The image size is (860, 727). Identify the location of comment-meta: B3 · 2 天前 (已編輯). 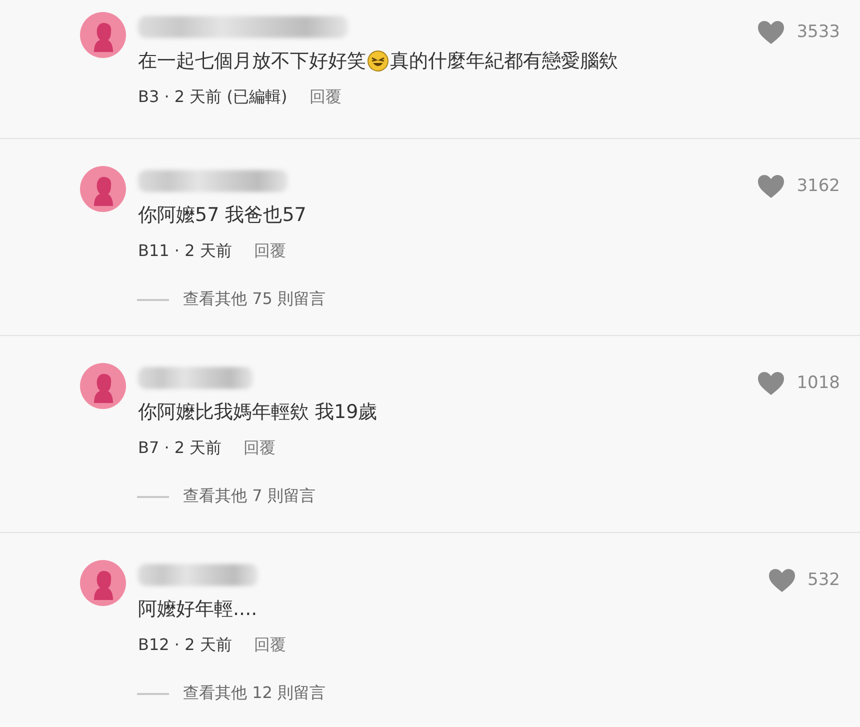
(213, 97).